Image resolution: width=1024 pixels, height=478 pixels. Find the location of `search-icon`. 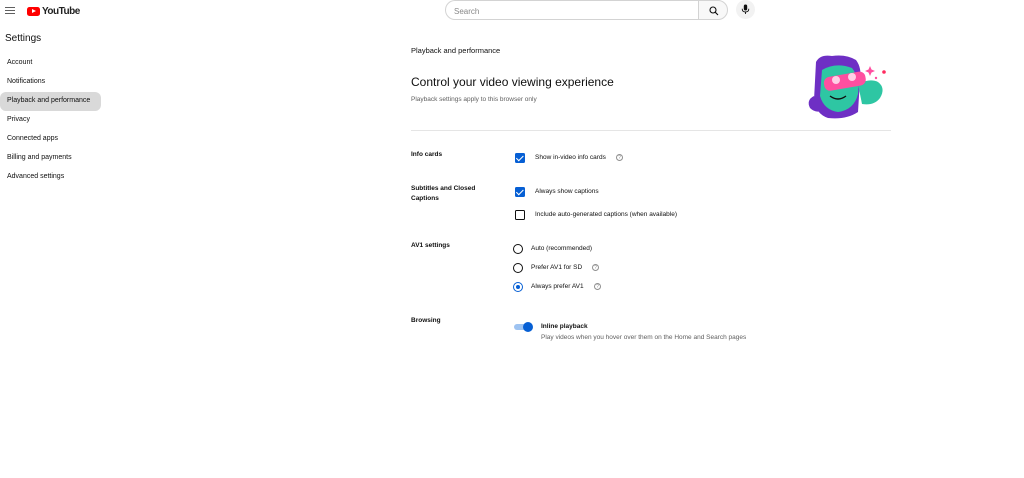

search-icon is located at coordinates (714, 11).